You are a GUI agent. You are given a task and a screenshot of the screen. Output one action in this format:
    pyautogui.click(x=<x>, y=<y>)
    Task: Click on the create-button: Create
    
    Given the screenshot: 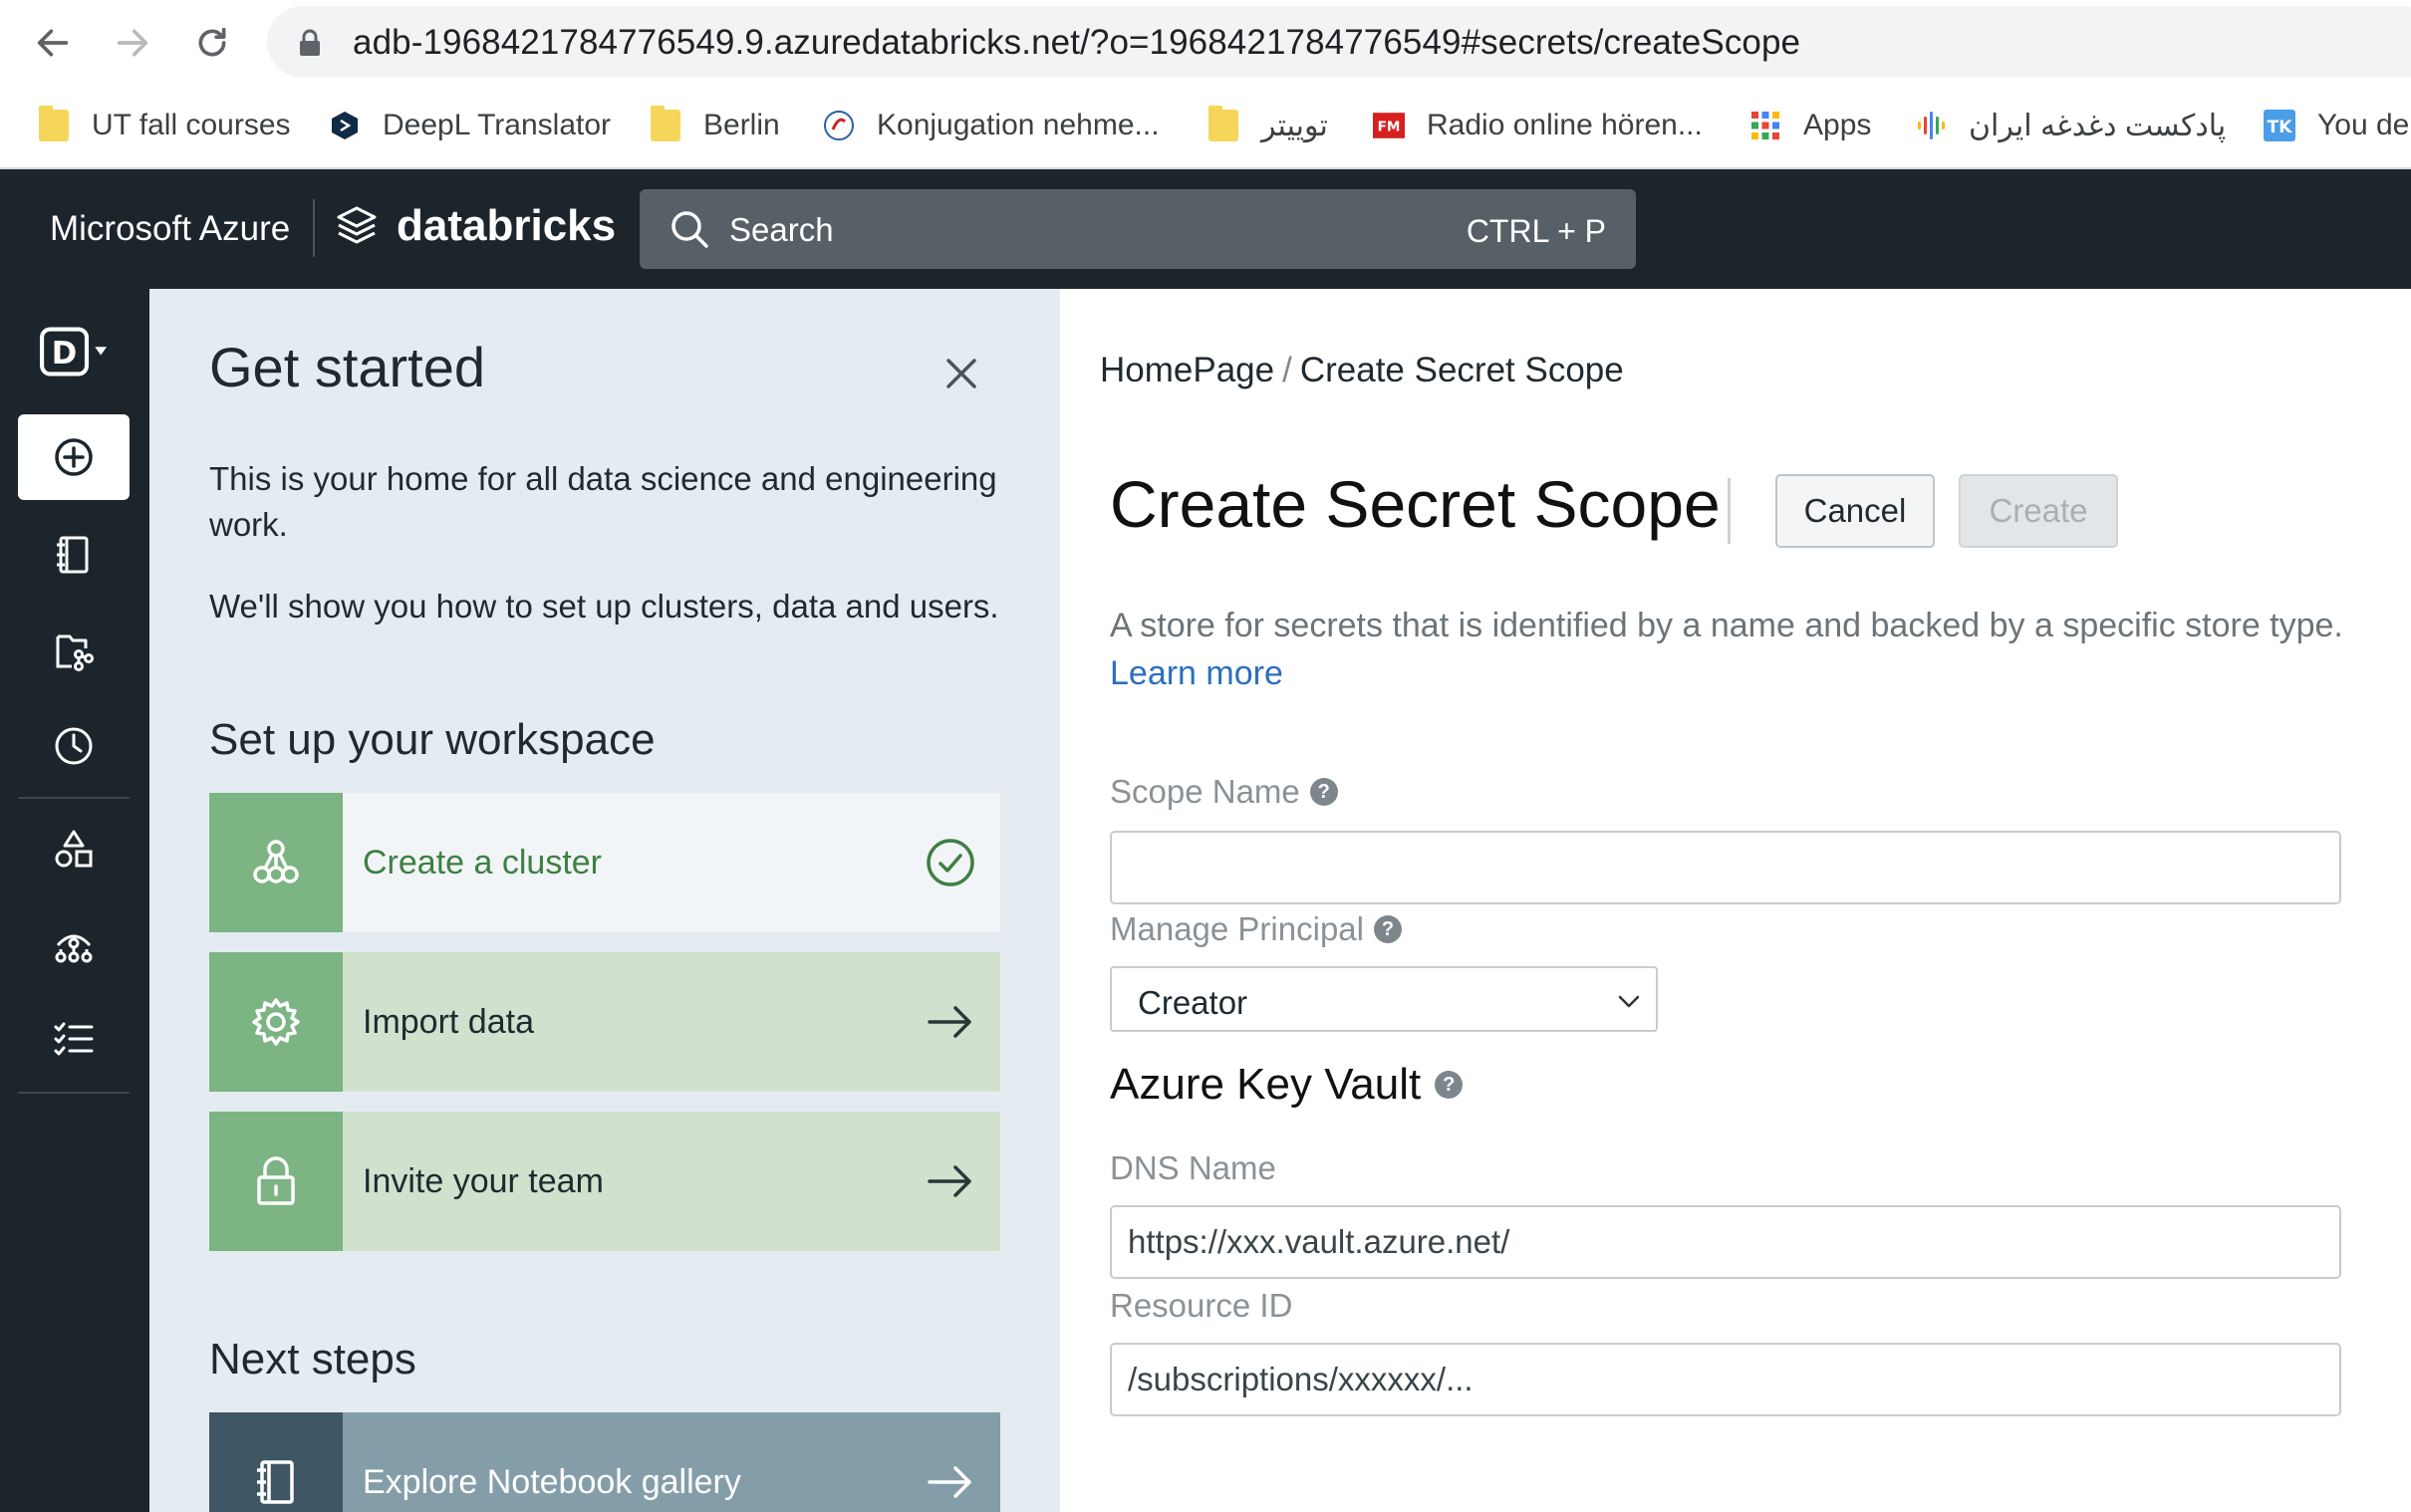 What is the action you would take?
    pyautogui.click(x=2038, y=511)
    